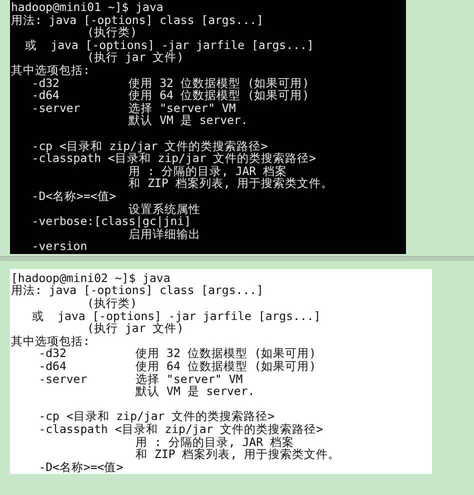 This screenshot has height=495, width=474. What do you see at coordinates (165, 234) in the screenshot?
I see `terminal-line: 启用详细输出` at bounding box center [165, 234].